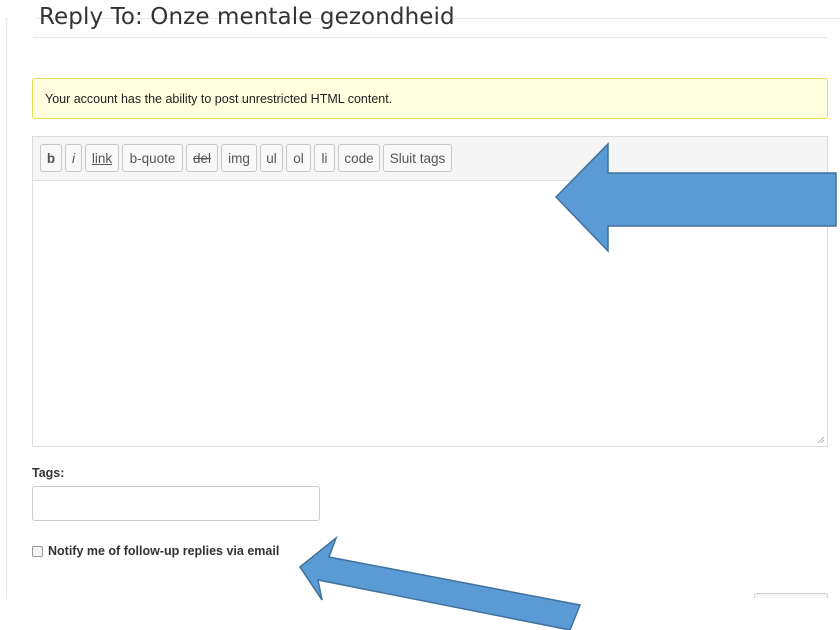 The width and height of the screenshot is (840, 630). What do you see at coordinates (152, 158) in the screenshot?
I see `blockquote-button: b-quote` at bounding box center [152, 158].